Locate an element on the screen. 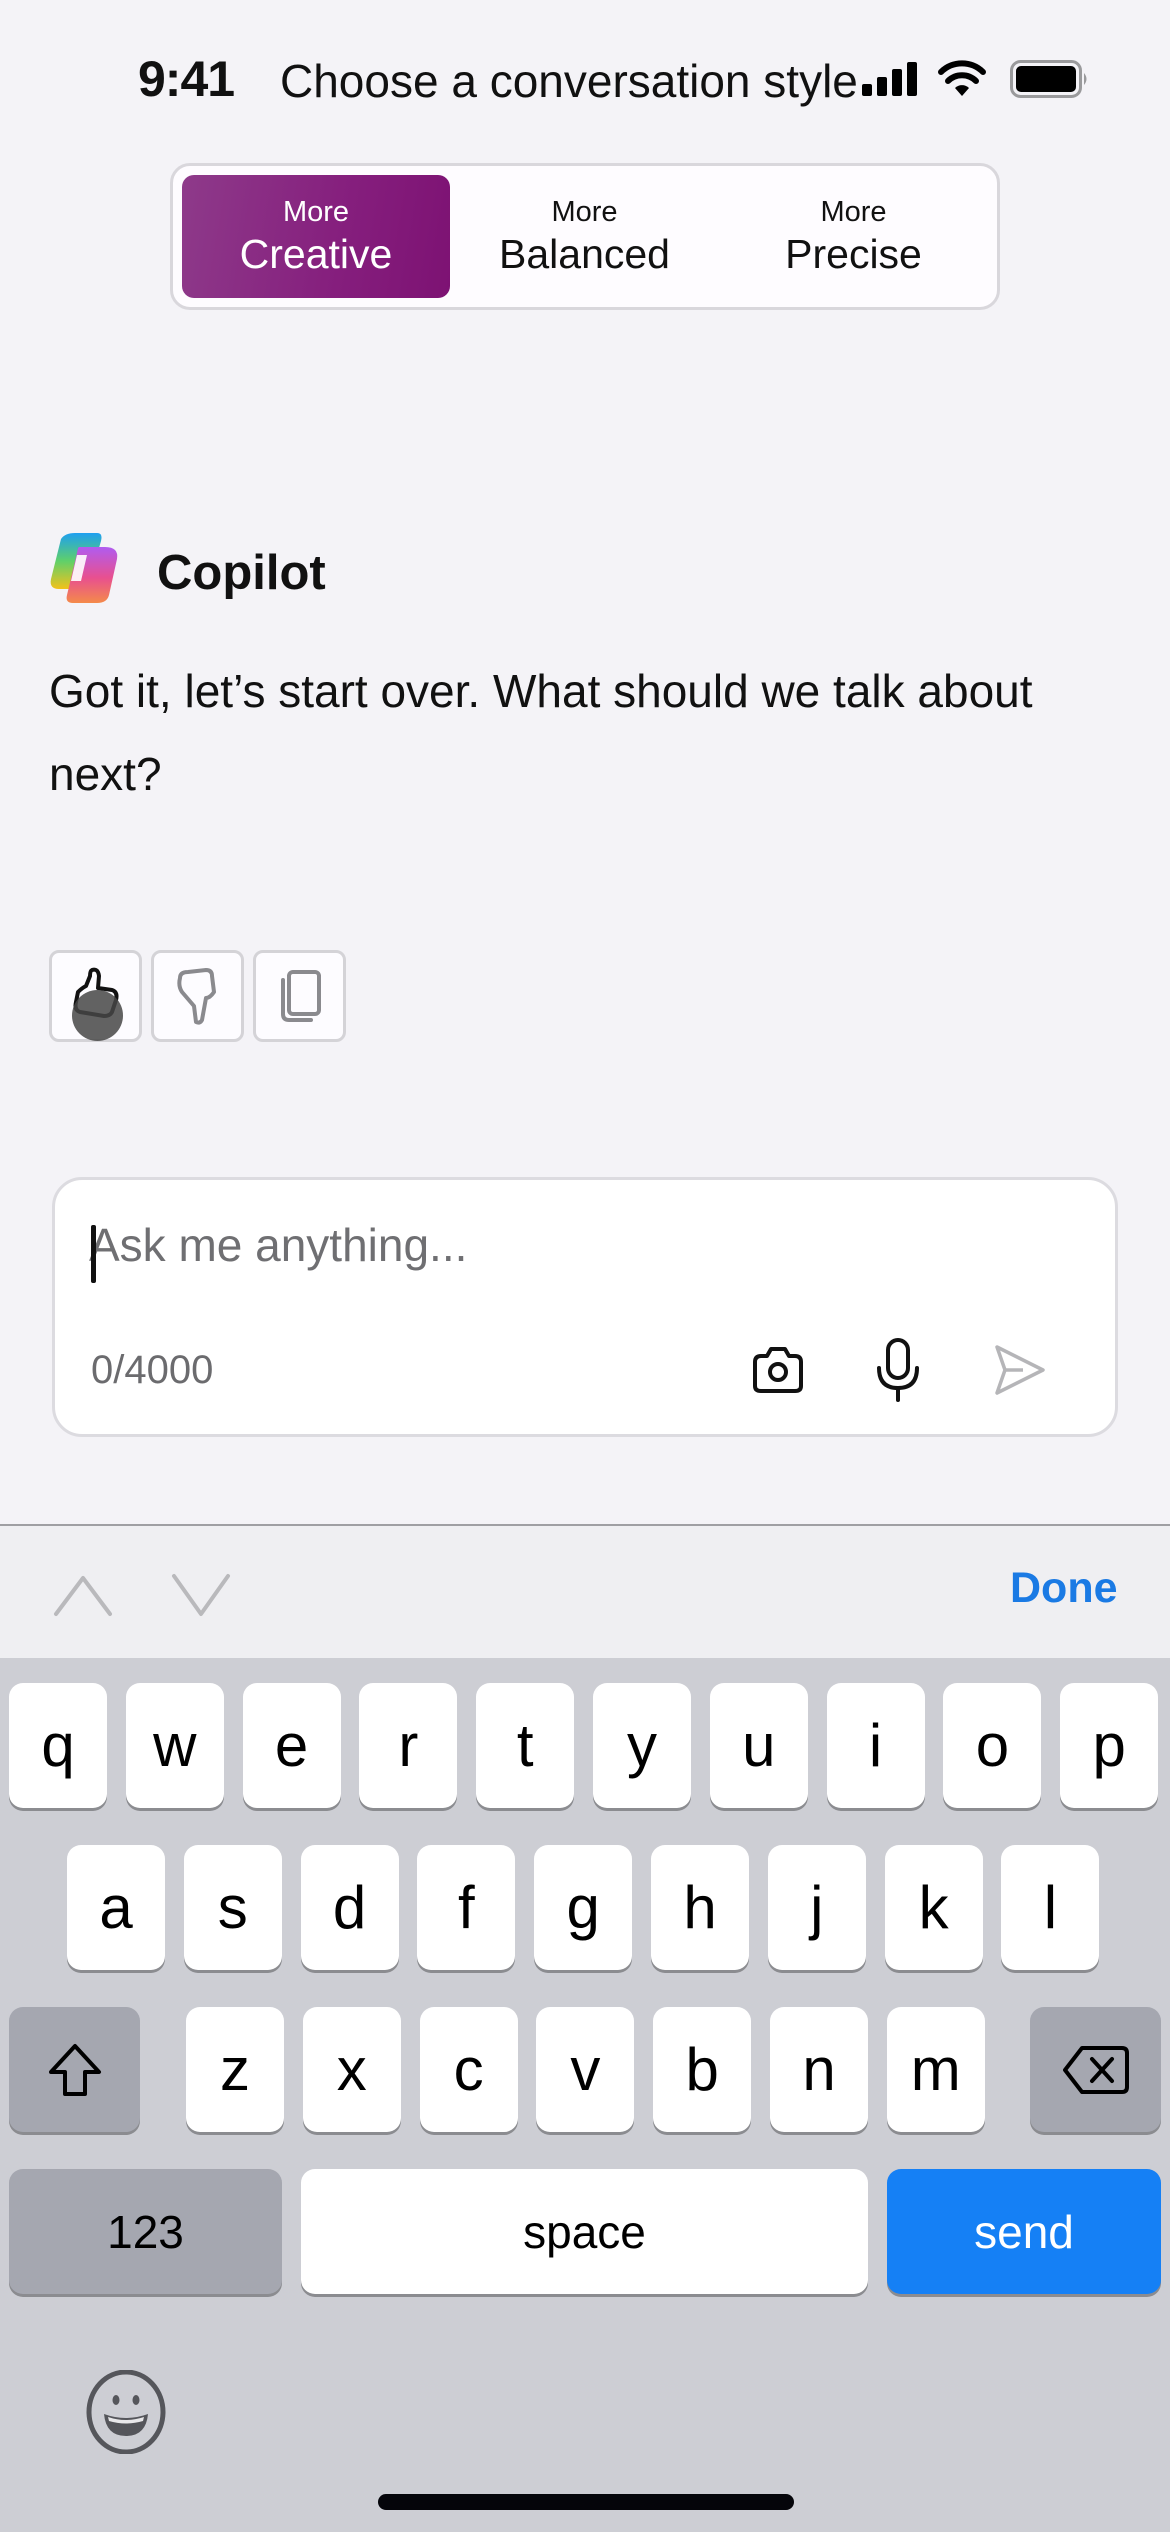 The width and height of the screenshot is (1170, 2532). key-n: n is located at coordinates (819, 2069).